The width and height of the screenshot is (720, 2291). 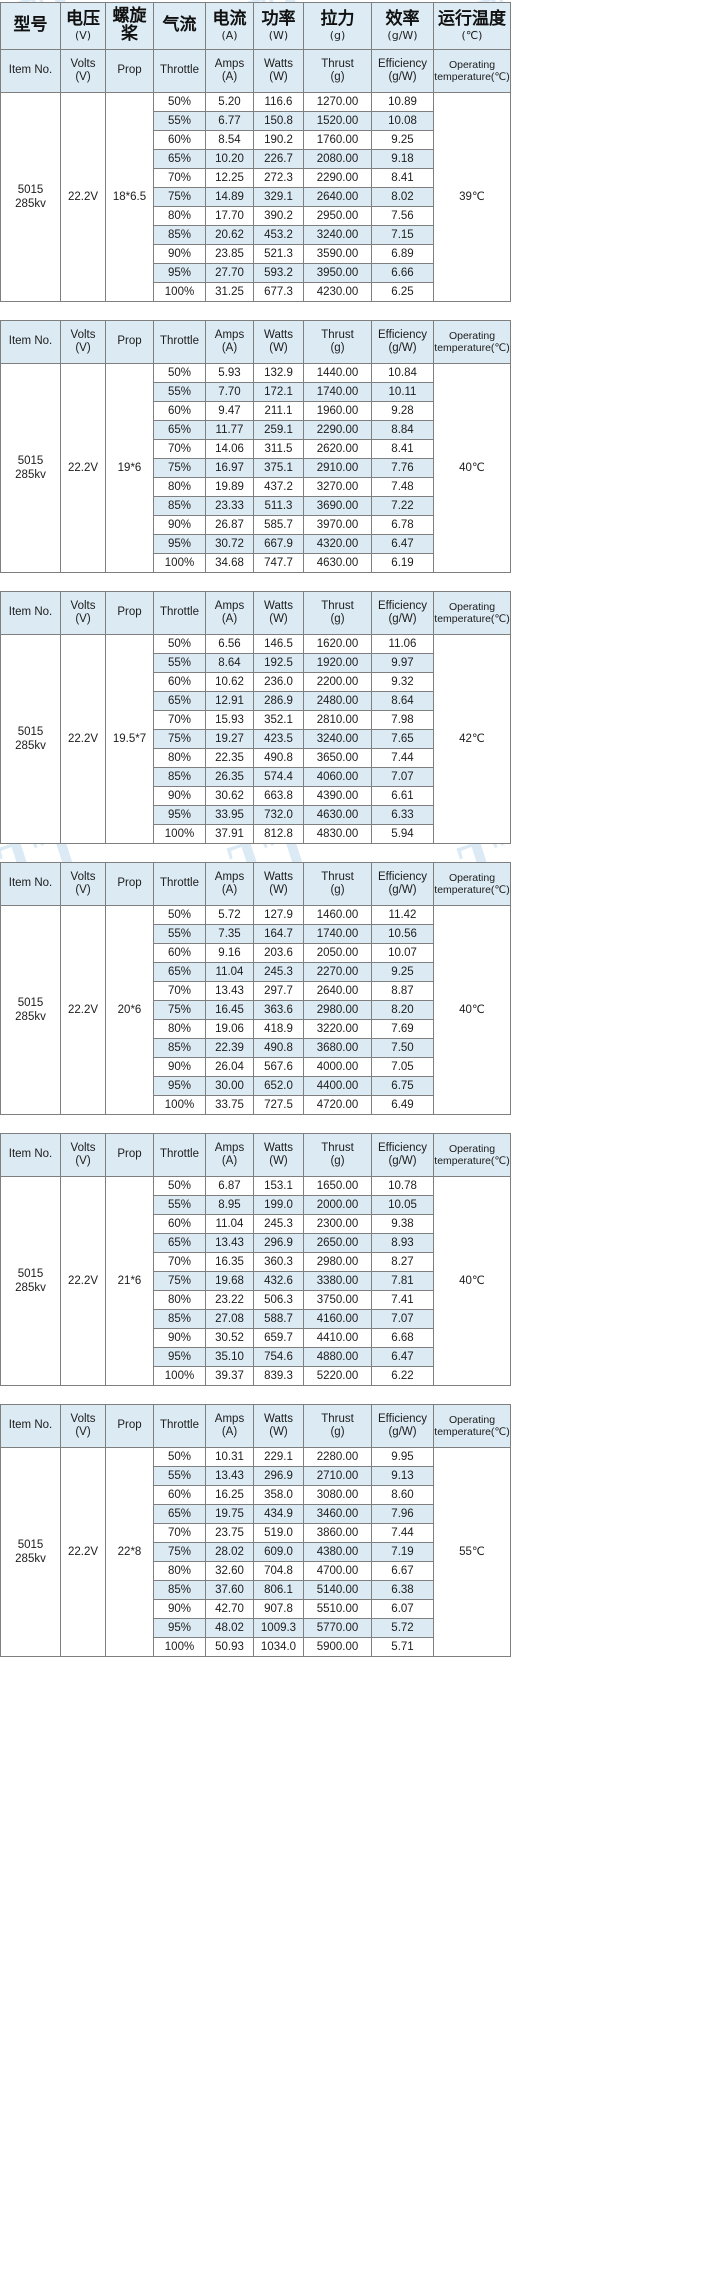 I want to click on cell-efficiency: 6.25, so click(x=402, y=292).